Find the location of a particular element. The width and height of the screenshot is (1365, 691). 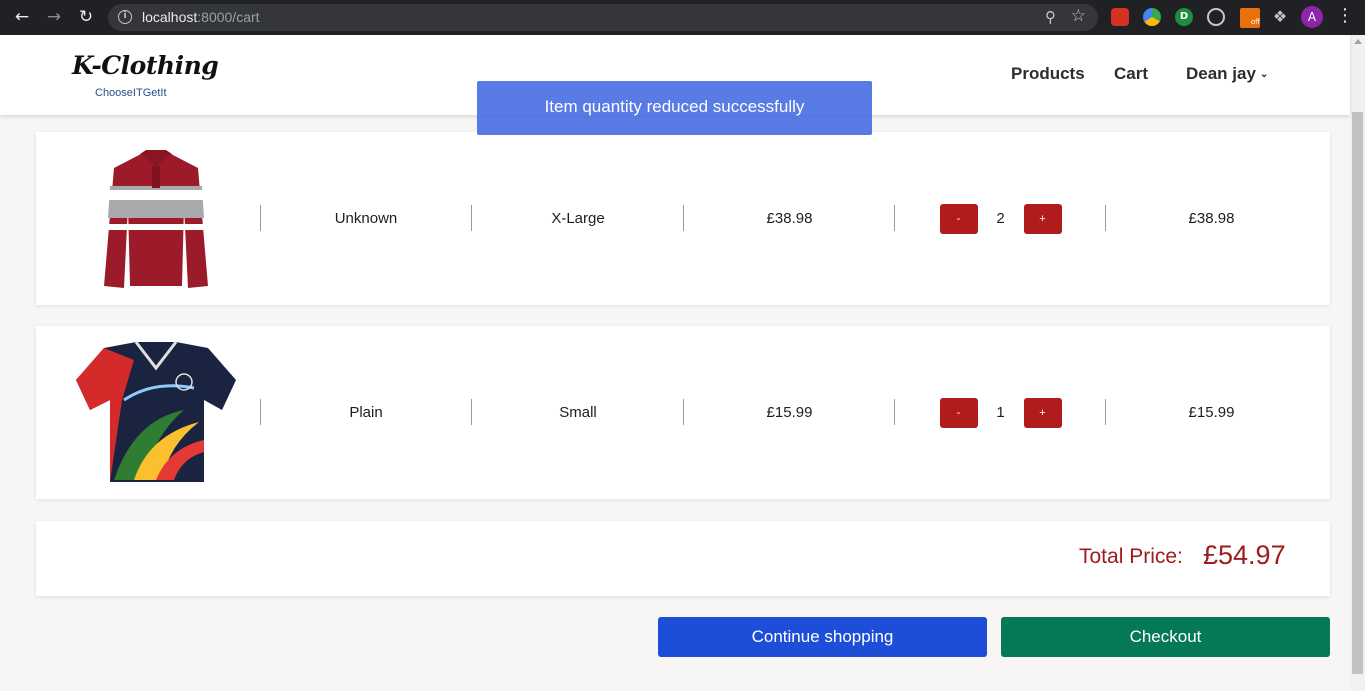

page-scrollbar is located at coordinates (1357, 363).